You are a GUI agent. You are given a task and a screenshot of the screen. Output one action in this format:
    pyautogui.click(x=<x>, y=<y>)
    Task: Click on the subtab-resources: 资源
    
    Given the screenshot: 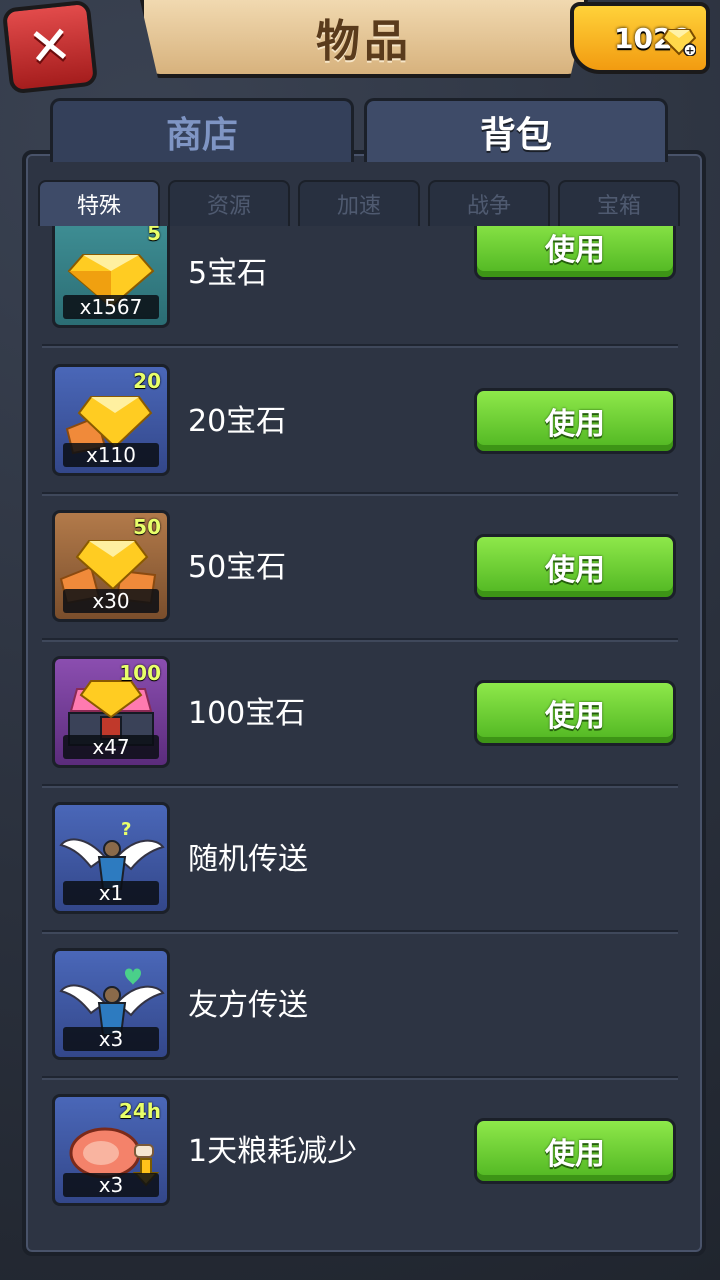 What is the action you would take?
    pyautogui.click(x=229, y=203)
    